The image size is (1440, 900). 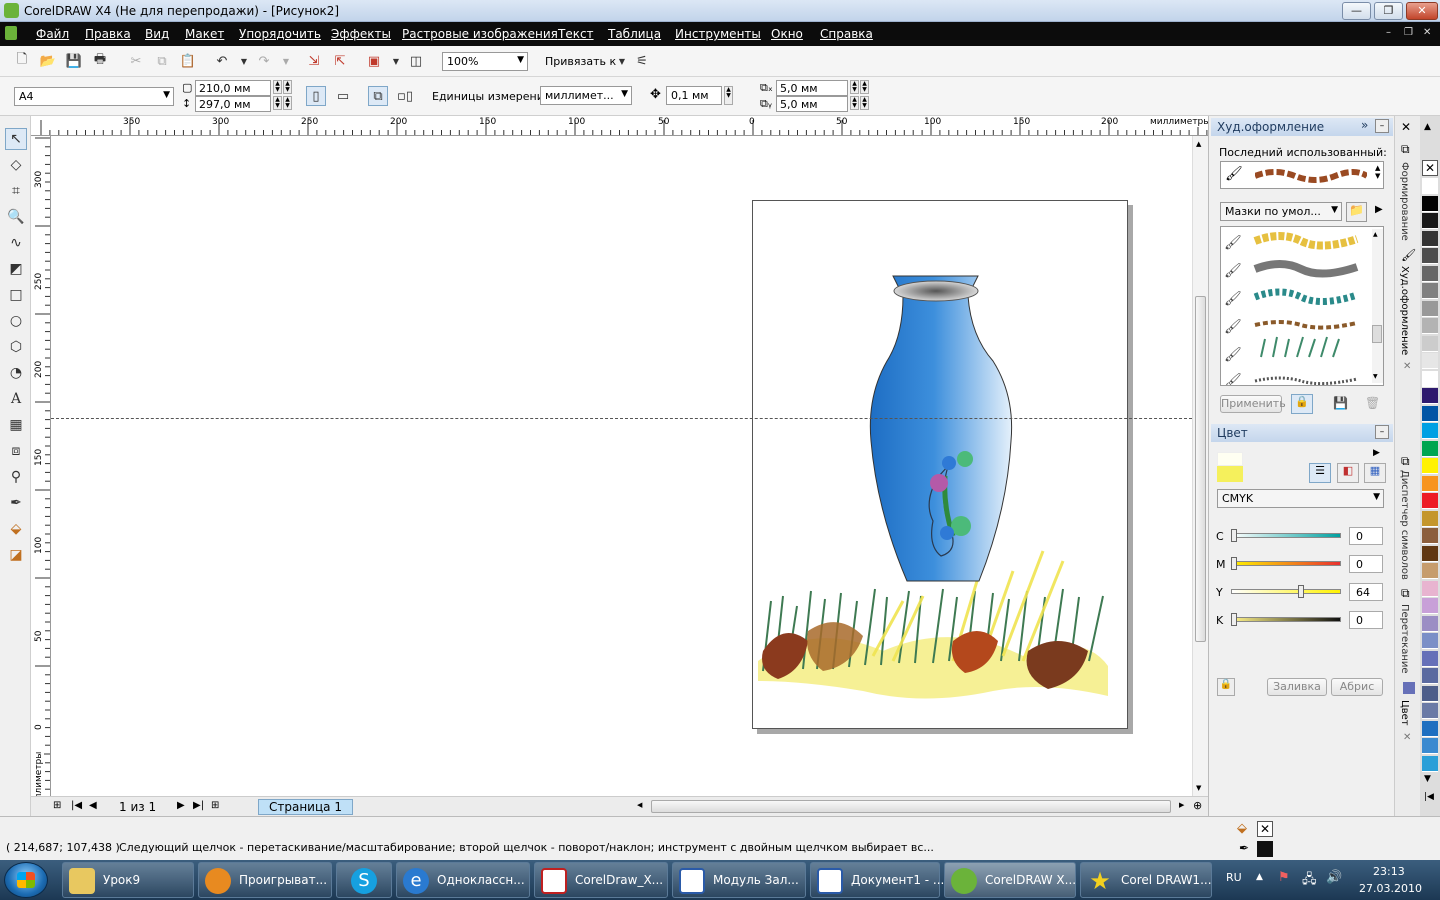 I want to click on recent-scroll-icon: ▲ ▼, so click(x=1377, y=172).